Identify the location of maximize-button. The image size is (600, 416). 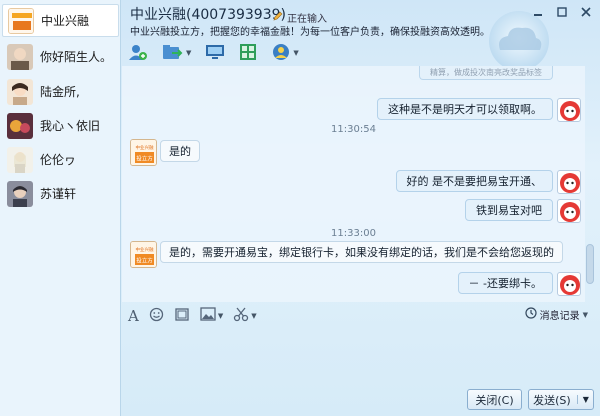
(562, 12).